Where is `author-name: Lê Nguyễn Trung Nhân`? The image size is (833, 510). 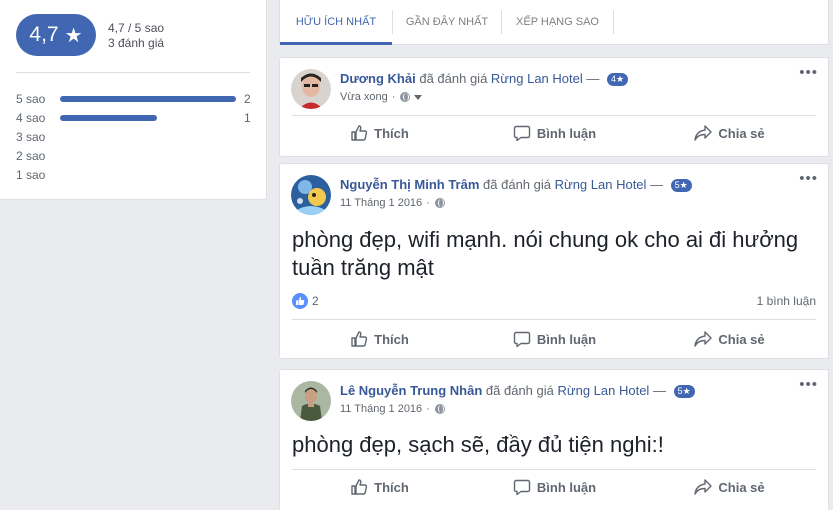 author-name: Lê Nguyễn Trung Nhân is located at coordinates (411, 390).